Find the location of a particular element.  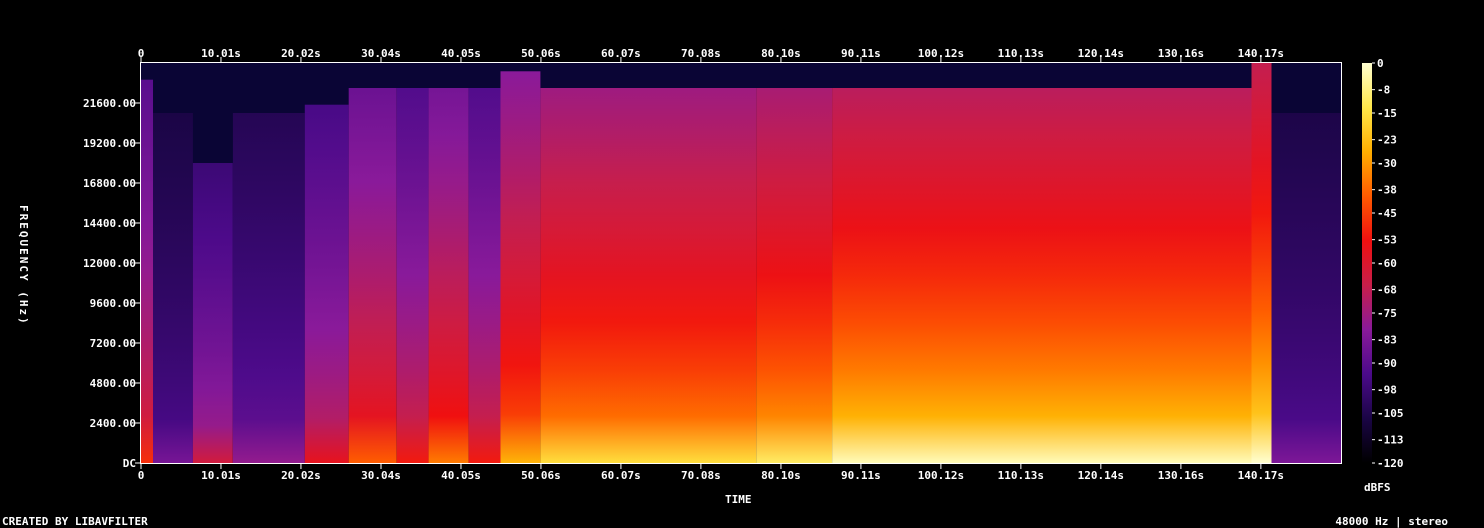

x-tick-label-bottom: 30.04s is located at coordinates (381, 475).